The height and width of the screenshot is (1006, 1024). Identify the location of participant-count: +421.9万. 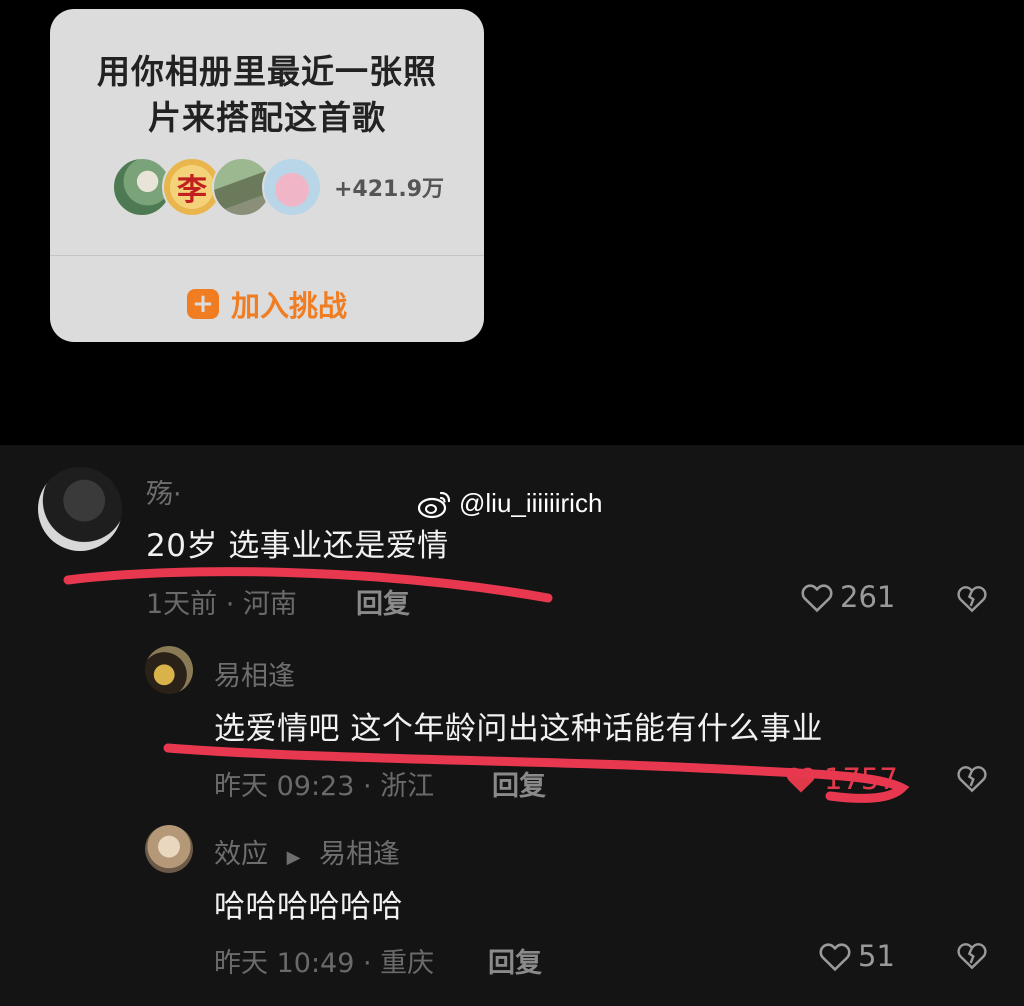
(389, 189).